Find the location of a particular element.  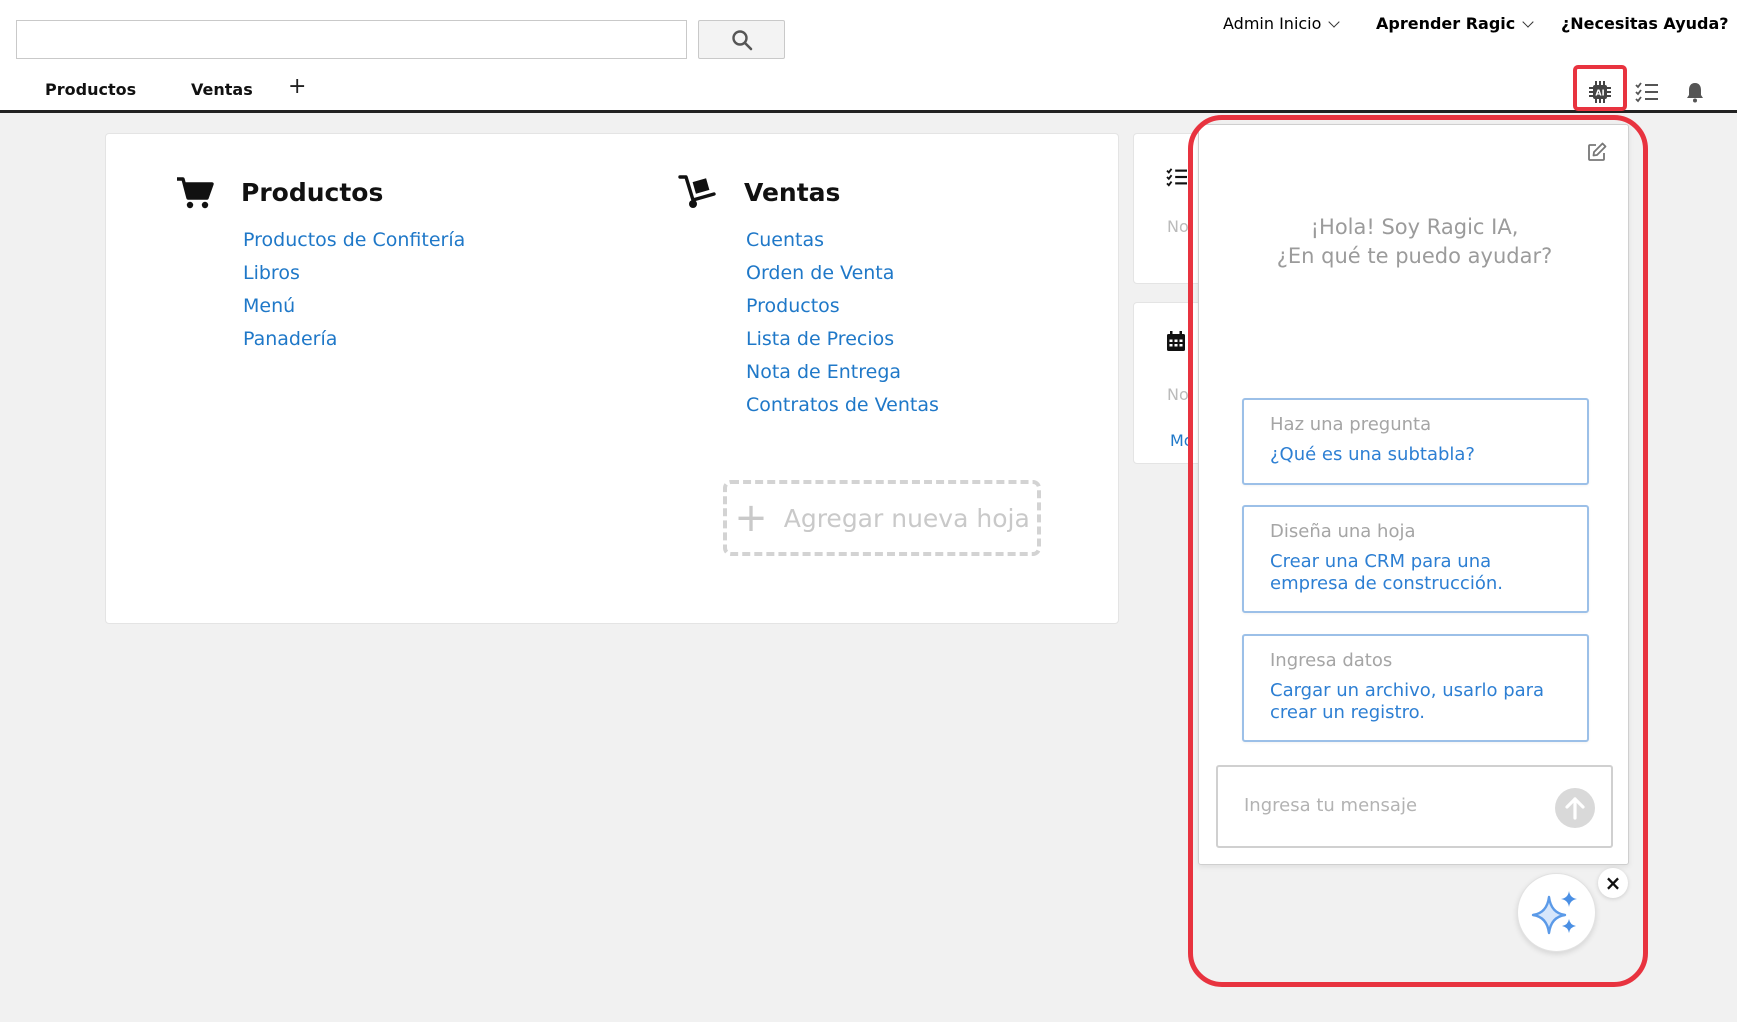

link-productos-de-confiteria: Productos de Confitería is located at coordinates (354, 240).